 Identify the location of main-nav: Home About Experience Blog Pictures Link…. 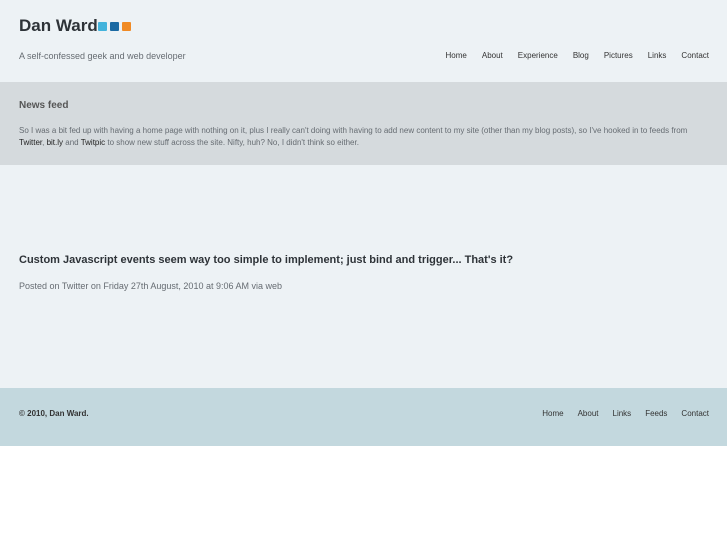
(577, 55).